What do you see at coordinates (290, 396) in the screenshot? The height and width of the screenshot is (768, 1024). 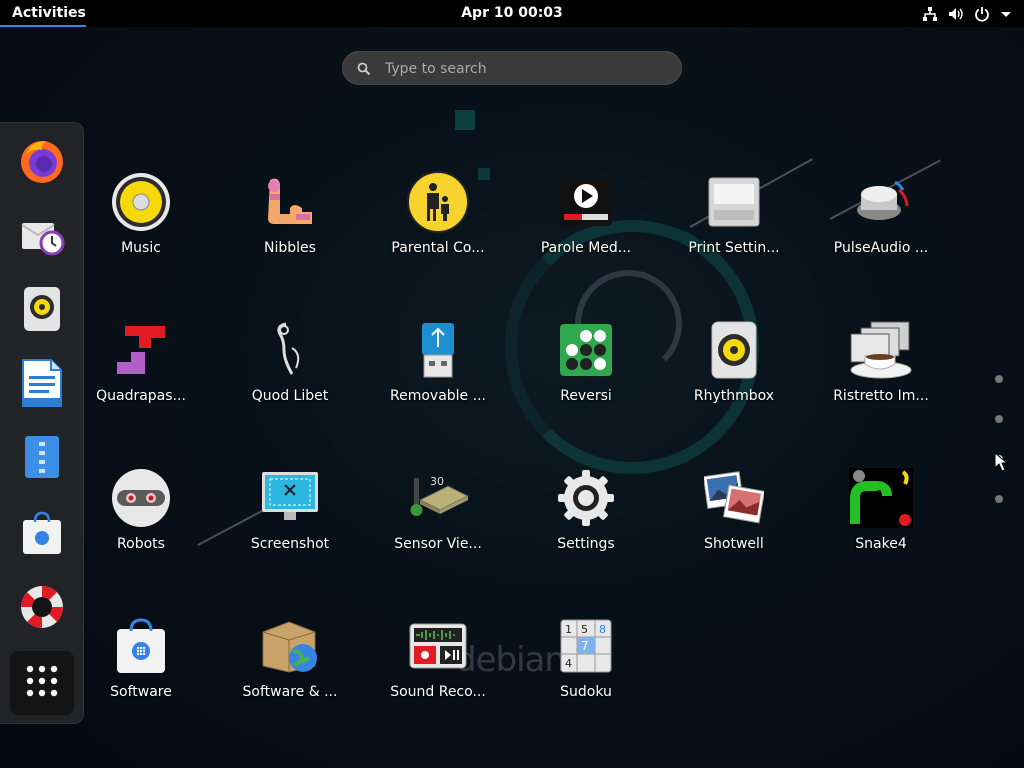 I see `app-label: Quod Libet` at bounding box center [290, 396].